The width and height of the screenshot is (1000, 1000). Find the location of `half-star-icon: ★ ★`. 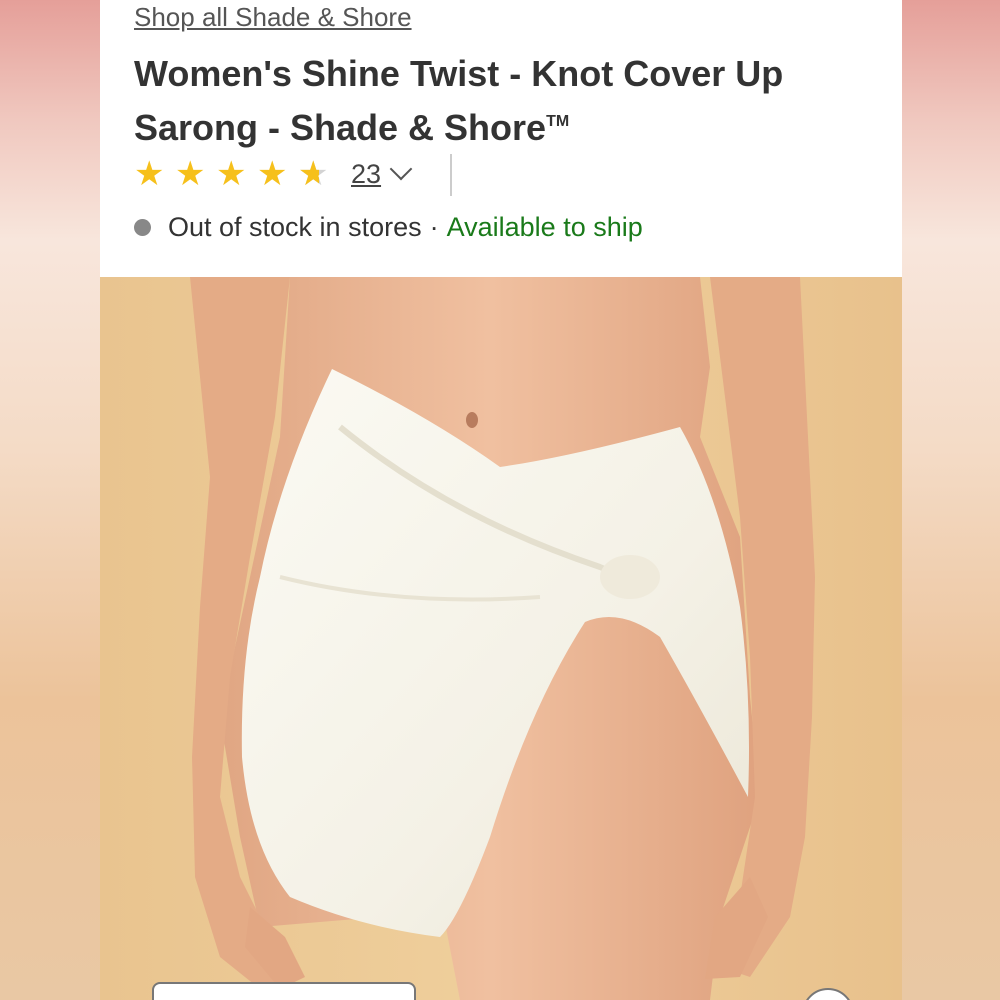

half-star-icon: ★ ★ is located at coordinates (313, 174).